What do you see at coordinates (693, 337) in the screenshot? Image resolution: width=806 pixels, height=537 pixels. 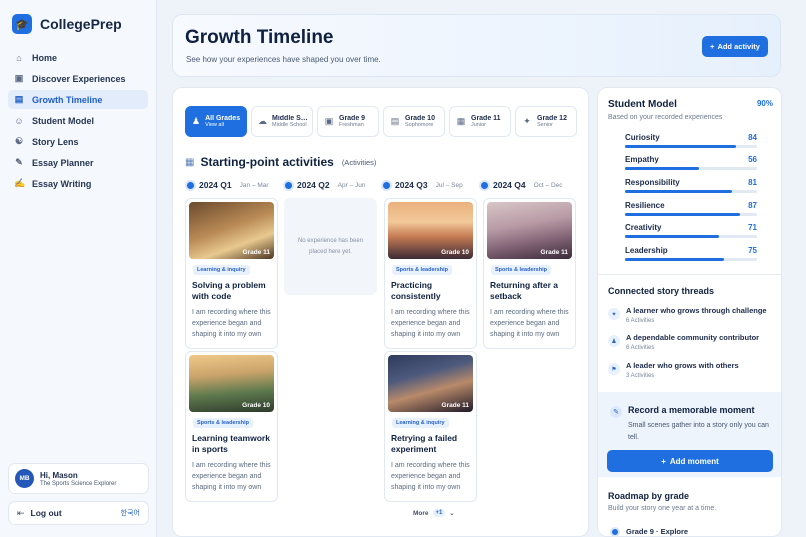 I see `thread-name: A dependable community contributor` at bounding box center [693, 337].